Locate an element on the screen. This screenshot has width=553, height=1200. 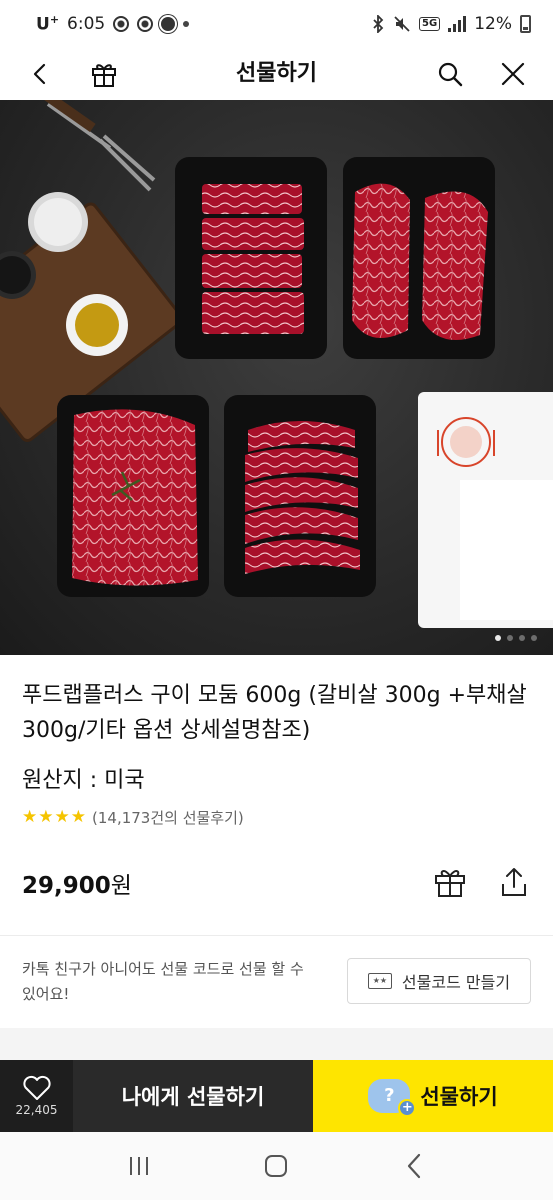
gift-to-self-label: 나에게 선물하기 is located at coordinates (193, 1097).